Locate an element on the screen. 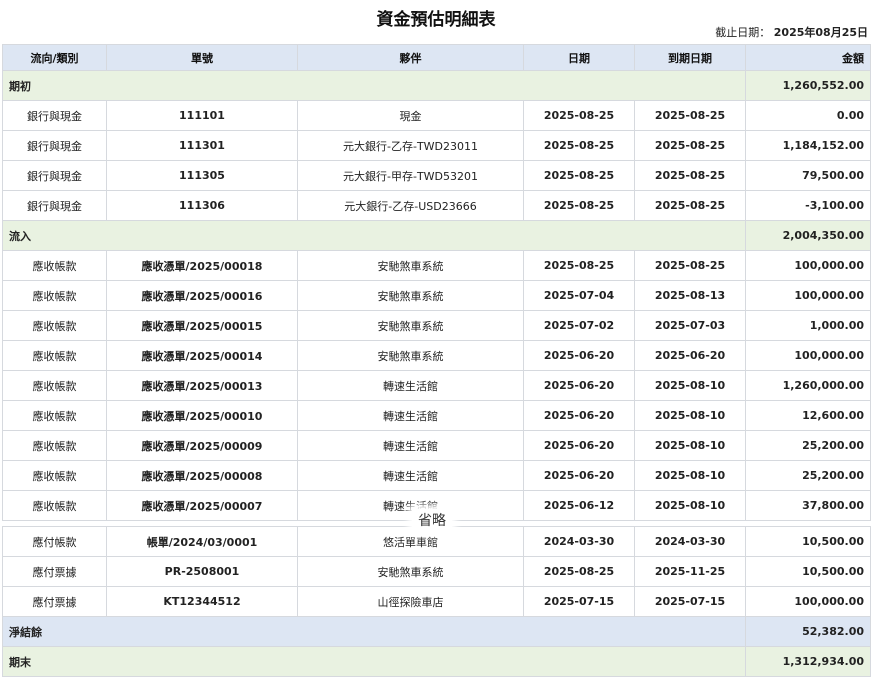 This screenshot has height=677, width=872. column-header-amount: 金額 is located at coordinates (808, 57).